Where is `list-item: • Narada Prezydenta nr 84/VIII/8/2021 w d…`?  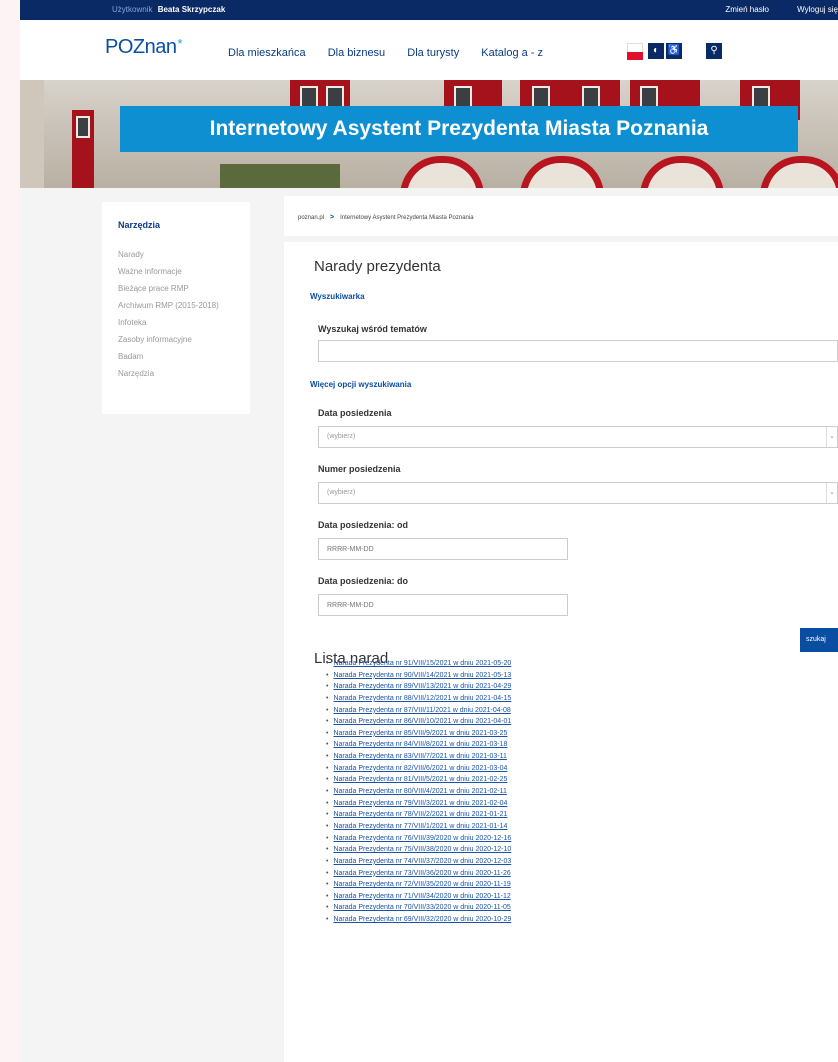 list-item: • Narada Prezydenta nr 84/VIII/8/2021 w d… is located at coordinates (418, 745).